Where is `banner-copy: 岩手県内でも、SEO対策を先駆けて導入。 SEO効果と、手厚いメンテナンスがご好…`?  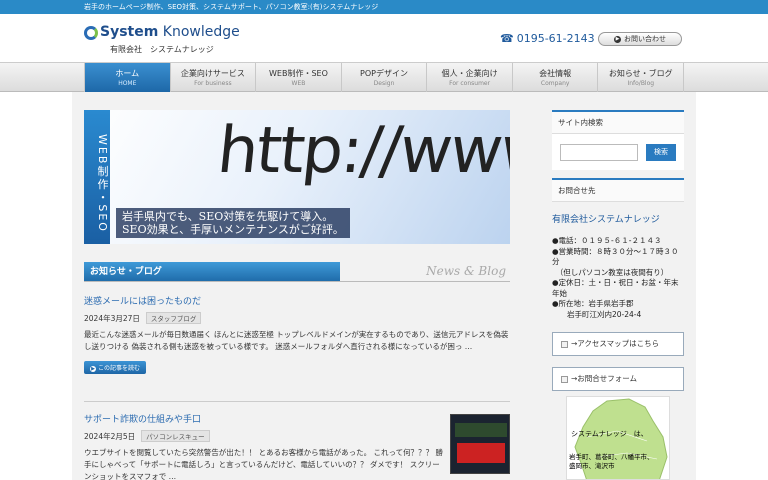 banner-copy: 岩手県内でも、SEO対策を先駆けて導入。 SEO効果と、手厚いメンテナンスがご好… is located at coordinates (233, 223).